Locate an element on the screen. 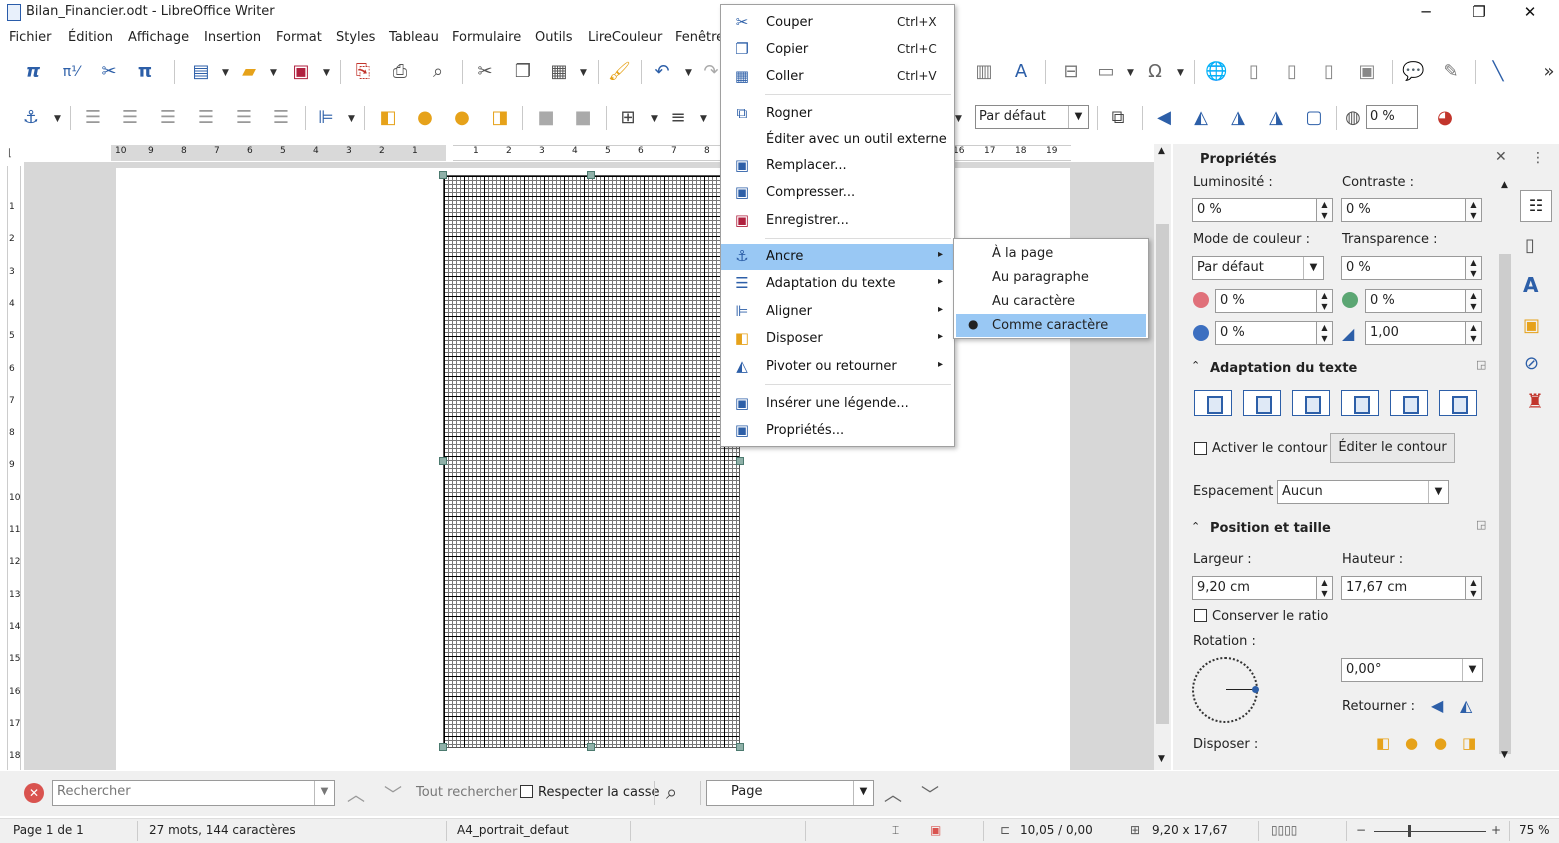 Image resolution: width=1559 pixels, height=843 pixels. align-objects-icon: ⊫ is located at coordinates (326, 118).